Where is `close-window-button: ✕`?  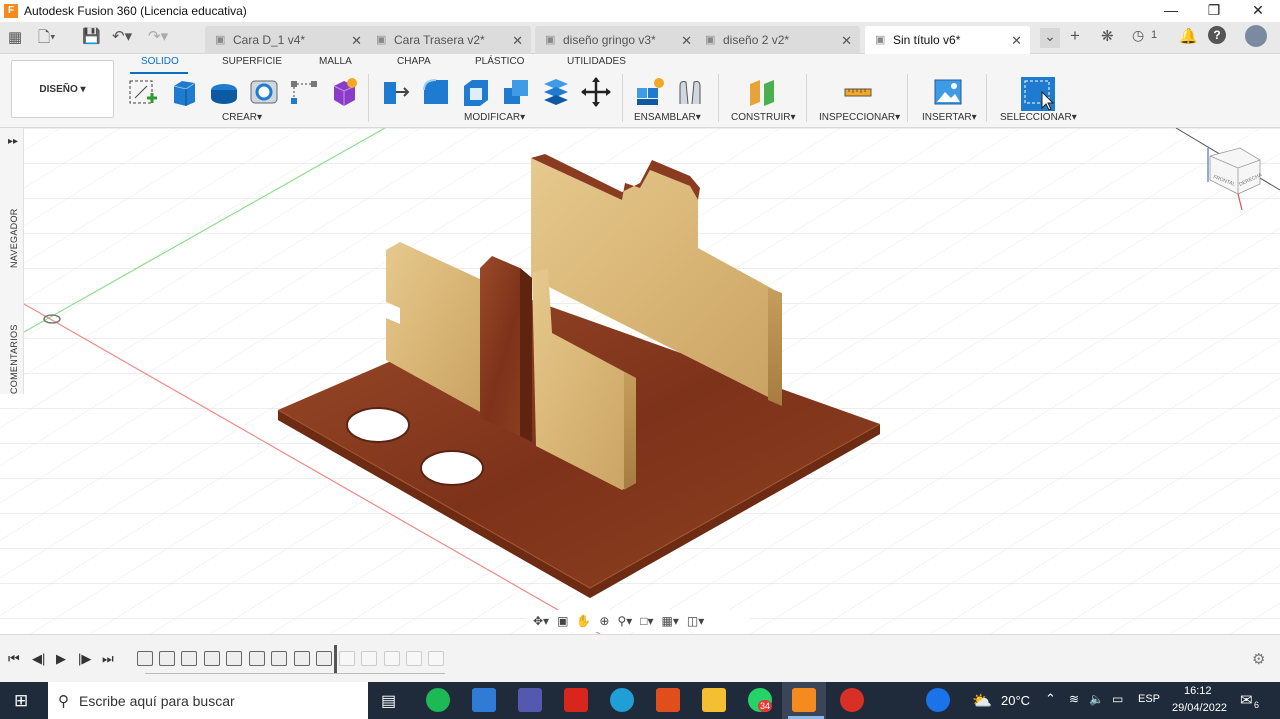 close-window-button: ✕ is located at coordinates (1258, 11).